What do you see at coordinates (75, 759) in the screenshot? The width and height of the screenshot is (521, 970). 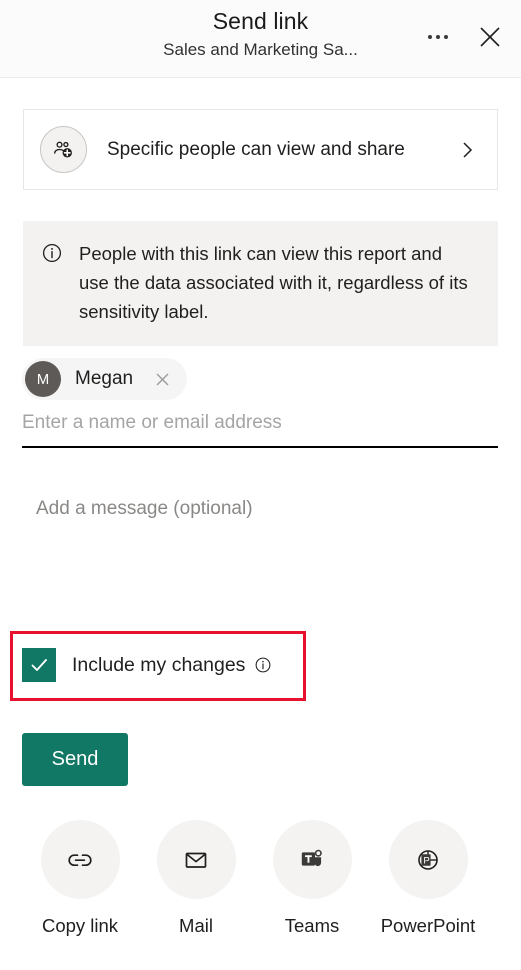 I see `send-button: Send` at bounding box center [75, 759].